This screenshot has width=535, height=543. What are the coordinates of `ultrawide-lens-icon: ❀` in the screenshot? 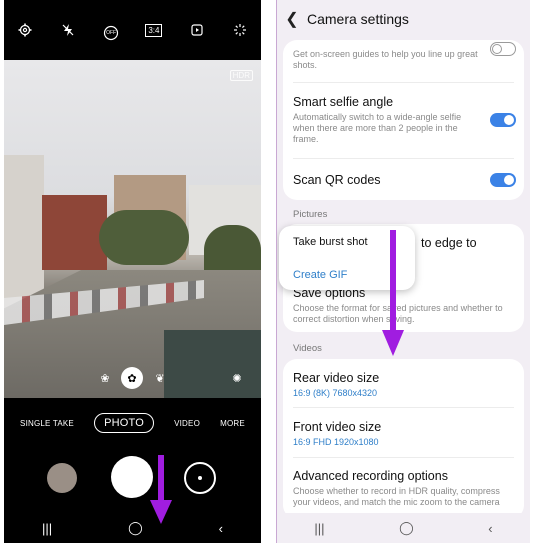 It's located at (105, 378).